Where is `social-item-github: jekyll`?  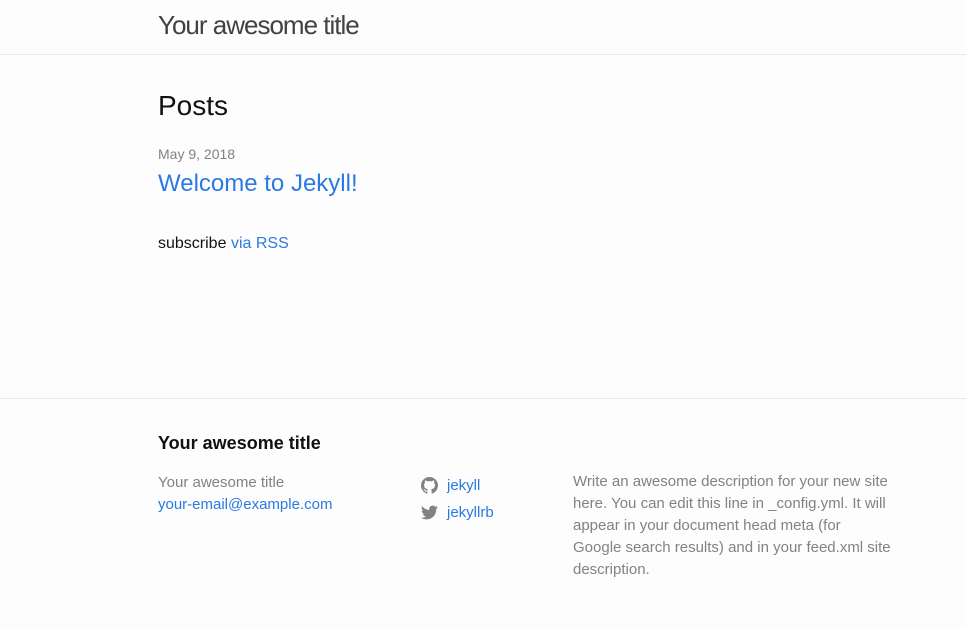
social-item-github: jekyll is located at coordinates (457, 485).